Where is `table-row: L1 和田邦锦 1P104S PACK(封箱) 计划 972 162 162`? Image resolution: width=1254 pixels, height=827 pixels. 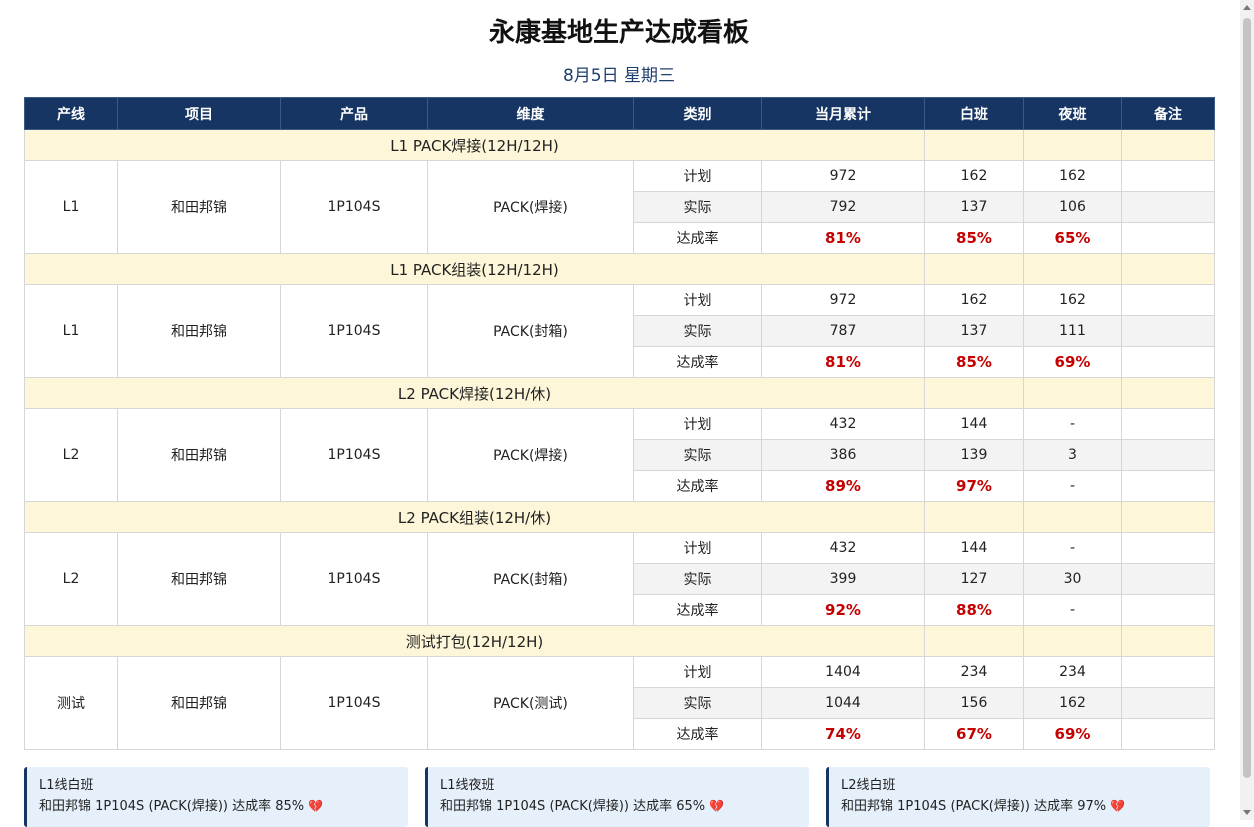
table-row: L1 和田邦锦 1P104S PACK(封箱) 计划 972 162 162 is located at coordinates (619, 331).